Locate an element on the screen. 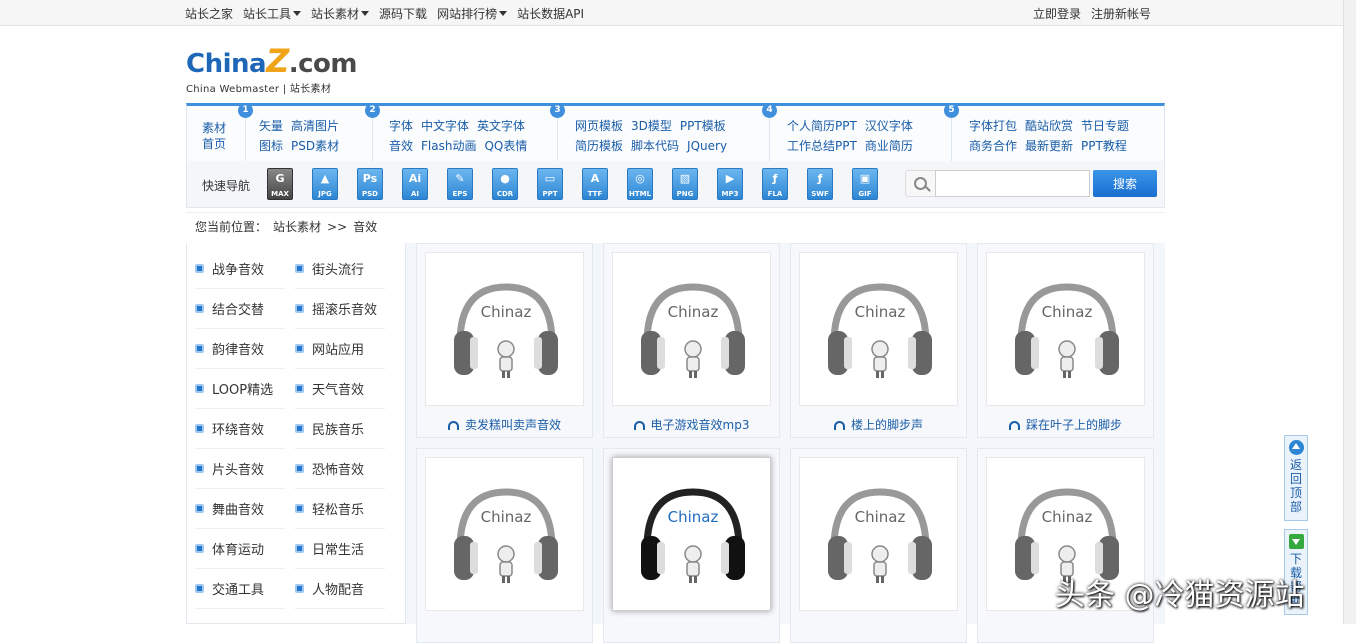  max-label: MAX is located at coordinates (280, 194).